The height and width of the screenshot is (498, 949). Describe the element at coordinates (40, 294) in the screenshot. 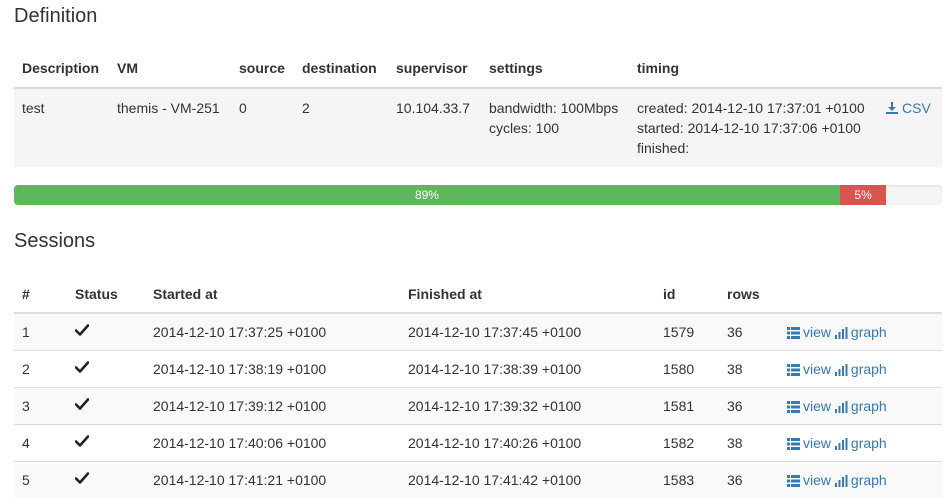

I see `header-num: #` at that location.